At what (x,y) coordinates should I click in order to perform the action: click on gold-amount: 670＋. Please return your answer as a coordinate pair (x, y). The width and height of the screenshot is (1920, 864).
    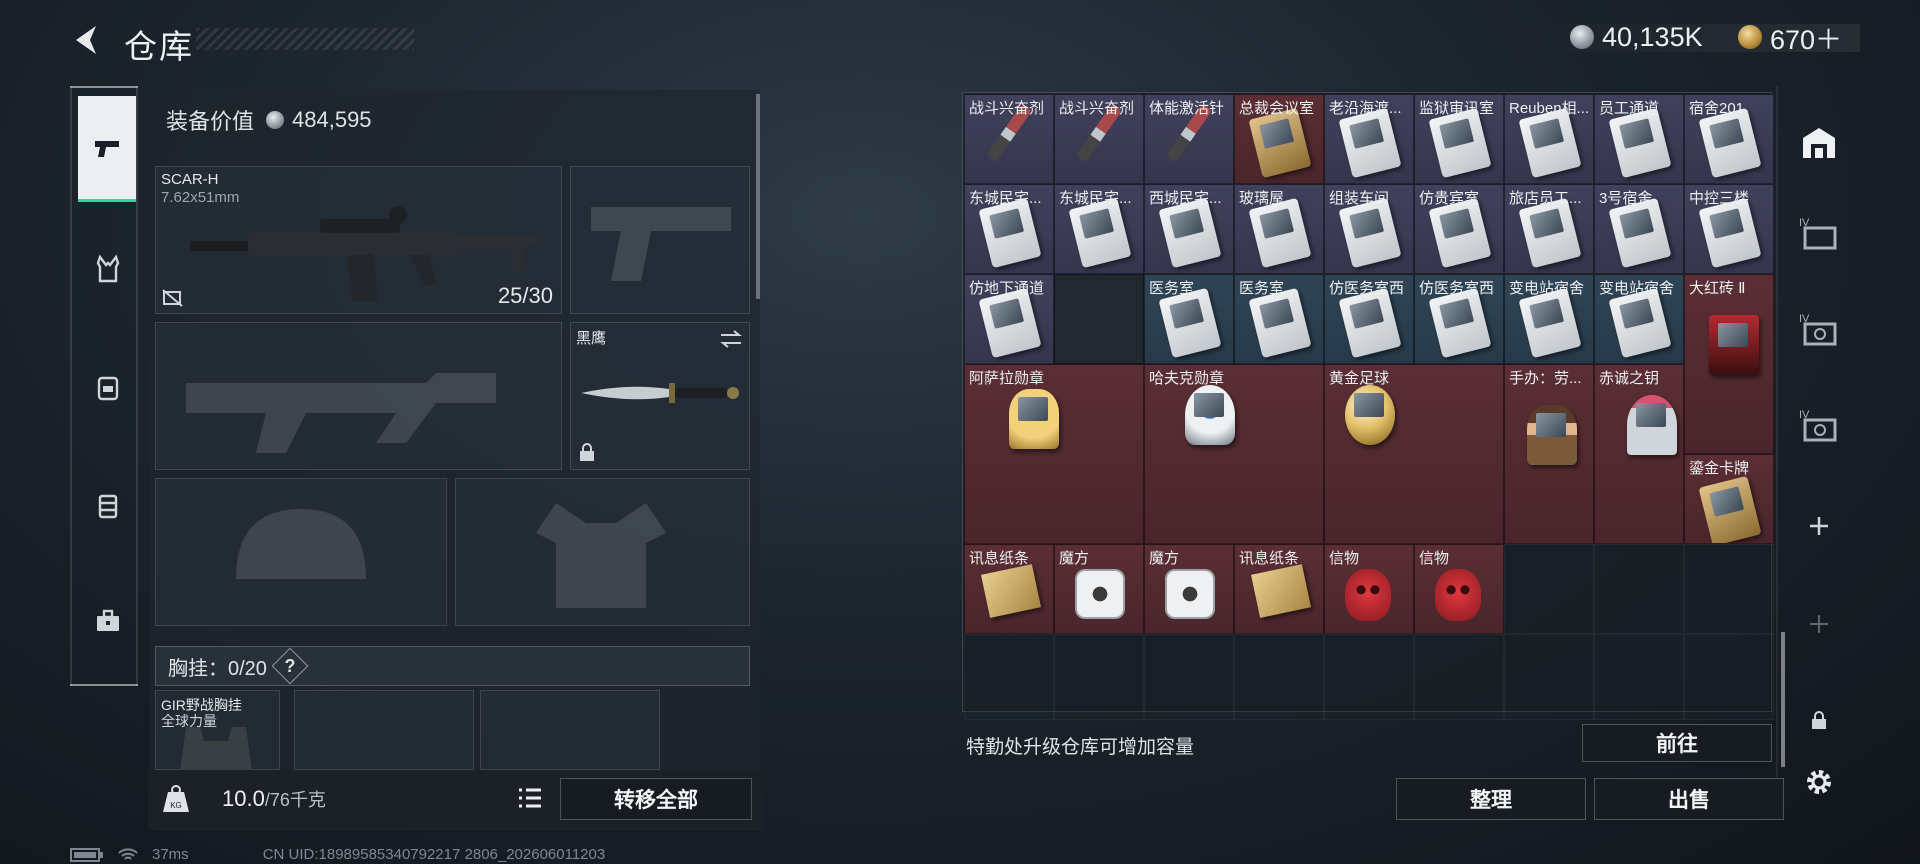
    Looking at the image, I should click on (1806, 39).